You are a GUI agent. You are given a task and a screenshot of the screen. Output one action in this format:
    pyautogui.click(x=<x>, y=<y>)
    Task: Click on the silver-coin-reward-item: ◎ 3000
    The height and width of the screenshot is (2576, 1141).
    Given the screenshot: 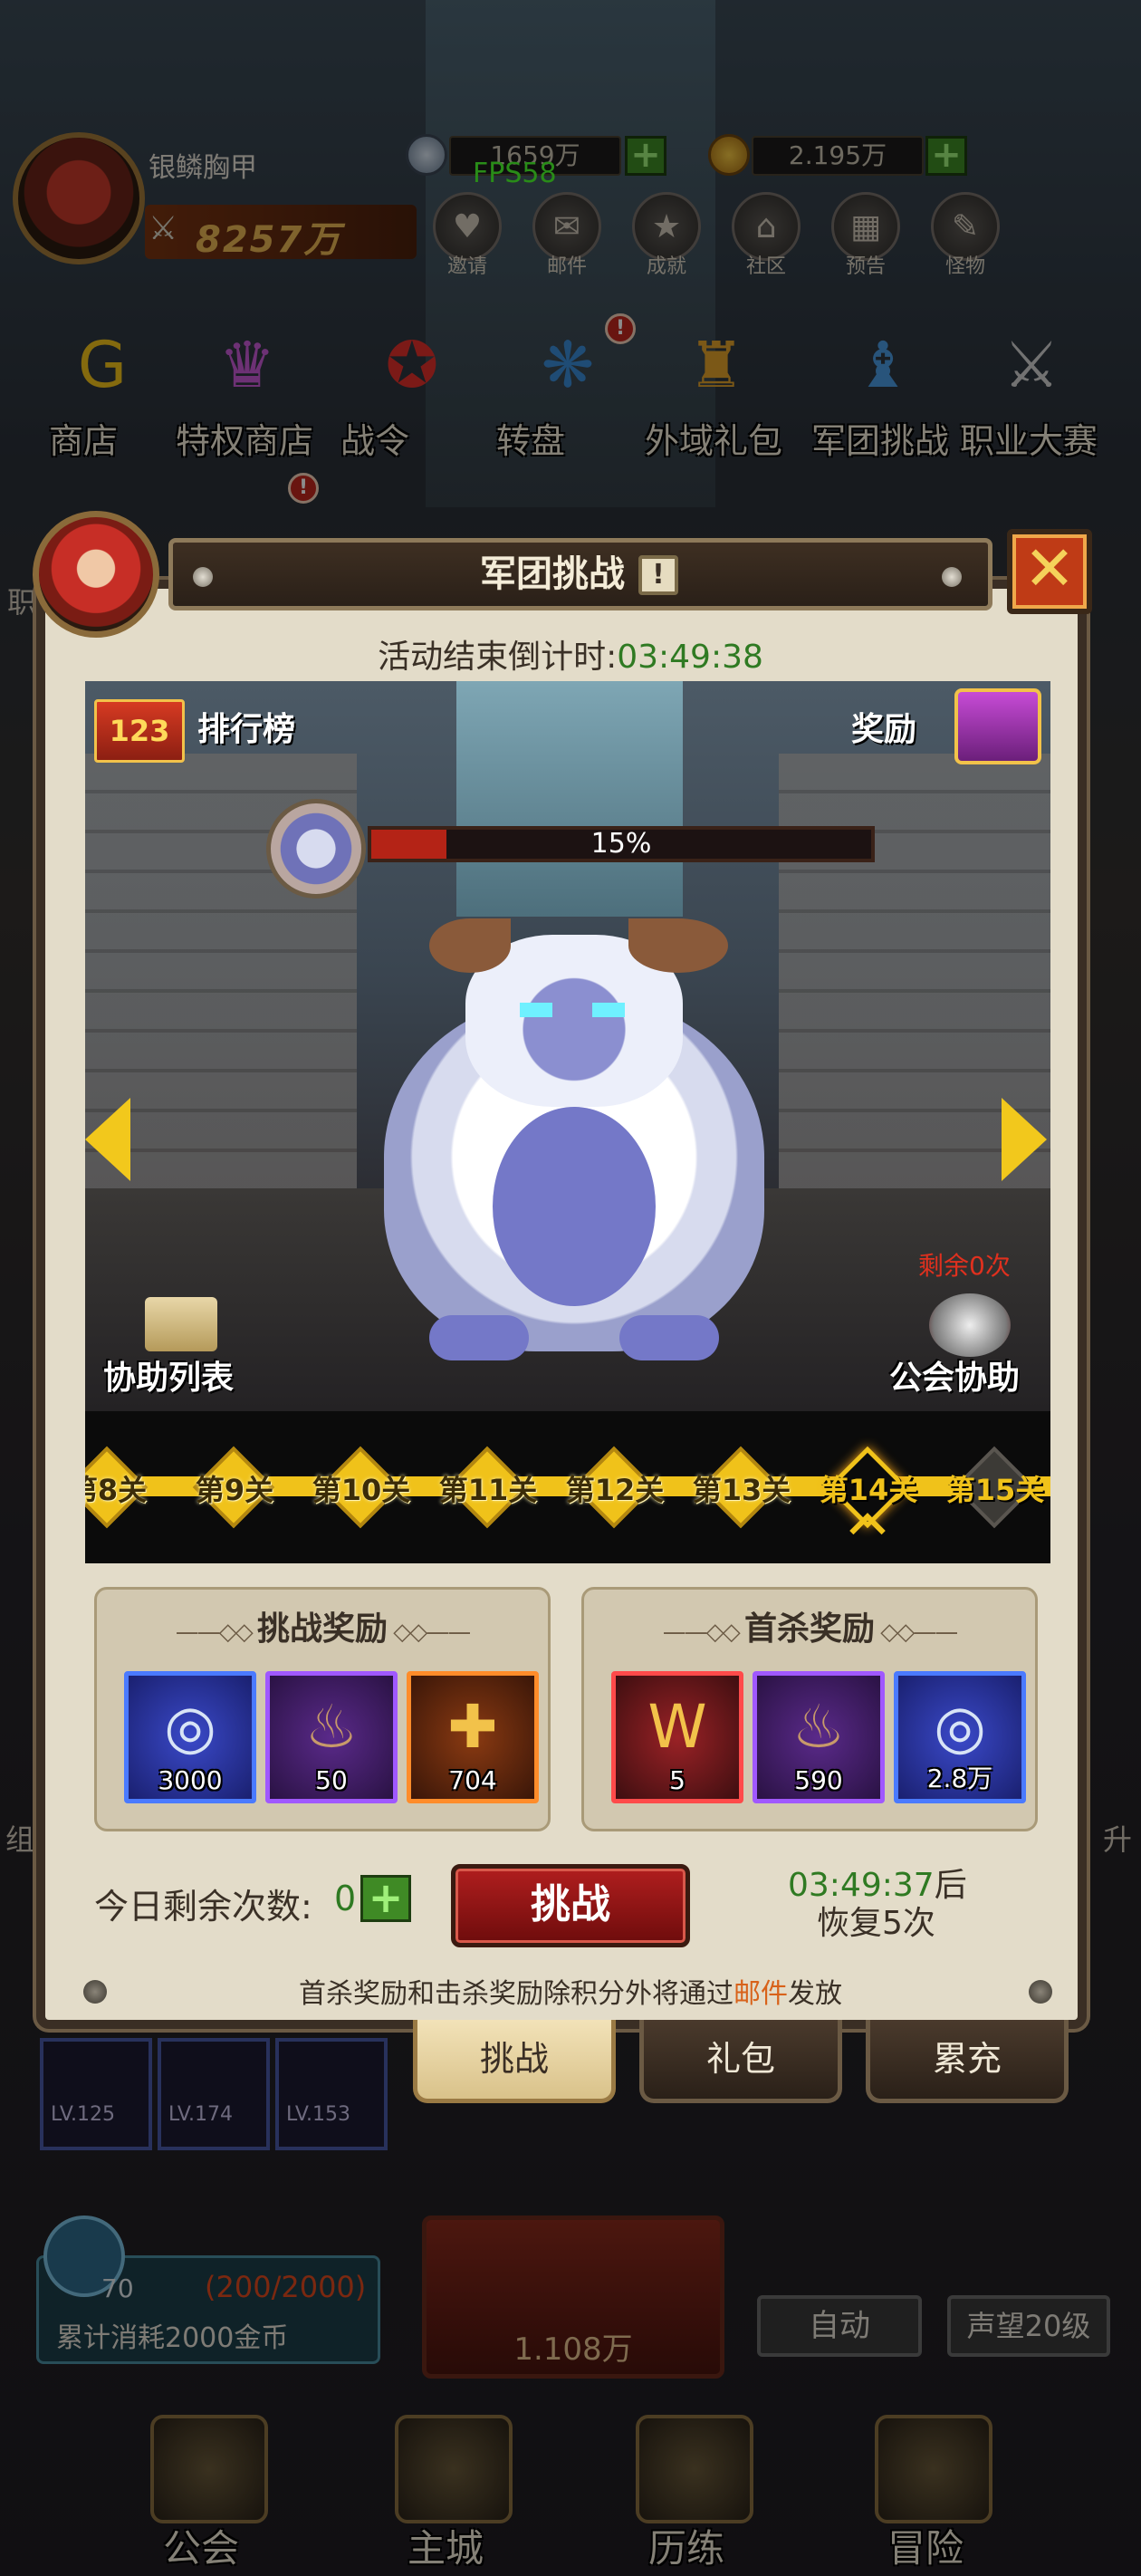 What is the action you would take?
    pyautogui.click(x=190, y=1737)
    